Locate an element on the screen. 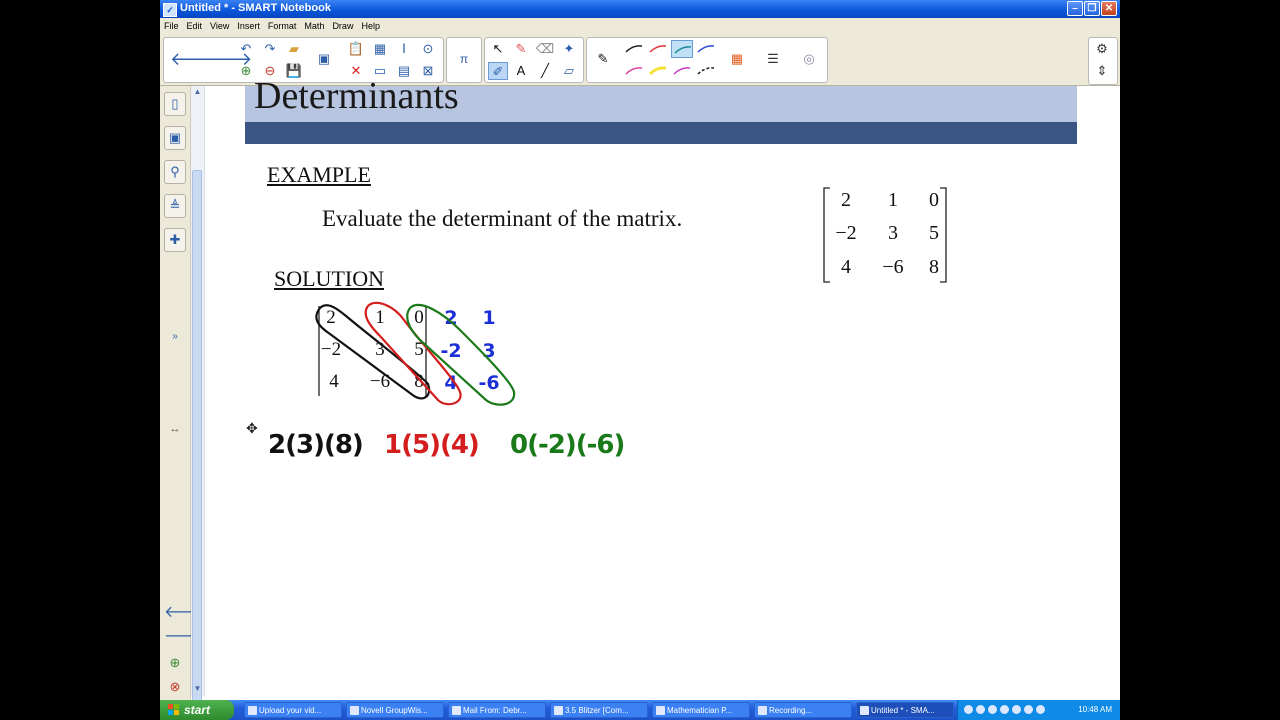 The height and width of the screenshot is (720, 1280). close-button: ✕ is located at coordinates (1109, 8).